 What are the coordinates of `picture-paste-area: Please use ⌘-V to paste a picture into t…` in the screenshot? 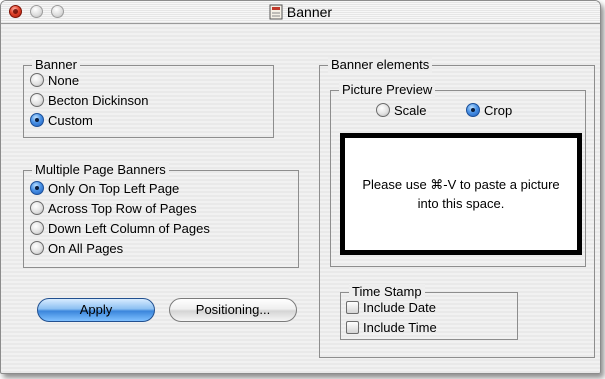 It's located at (461, 194).